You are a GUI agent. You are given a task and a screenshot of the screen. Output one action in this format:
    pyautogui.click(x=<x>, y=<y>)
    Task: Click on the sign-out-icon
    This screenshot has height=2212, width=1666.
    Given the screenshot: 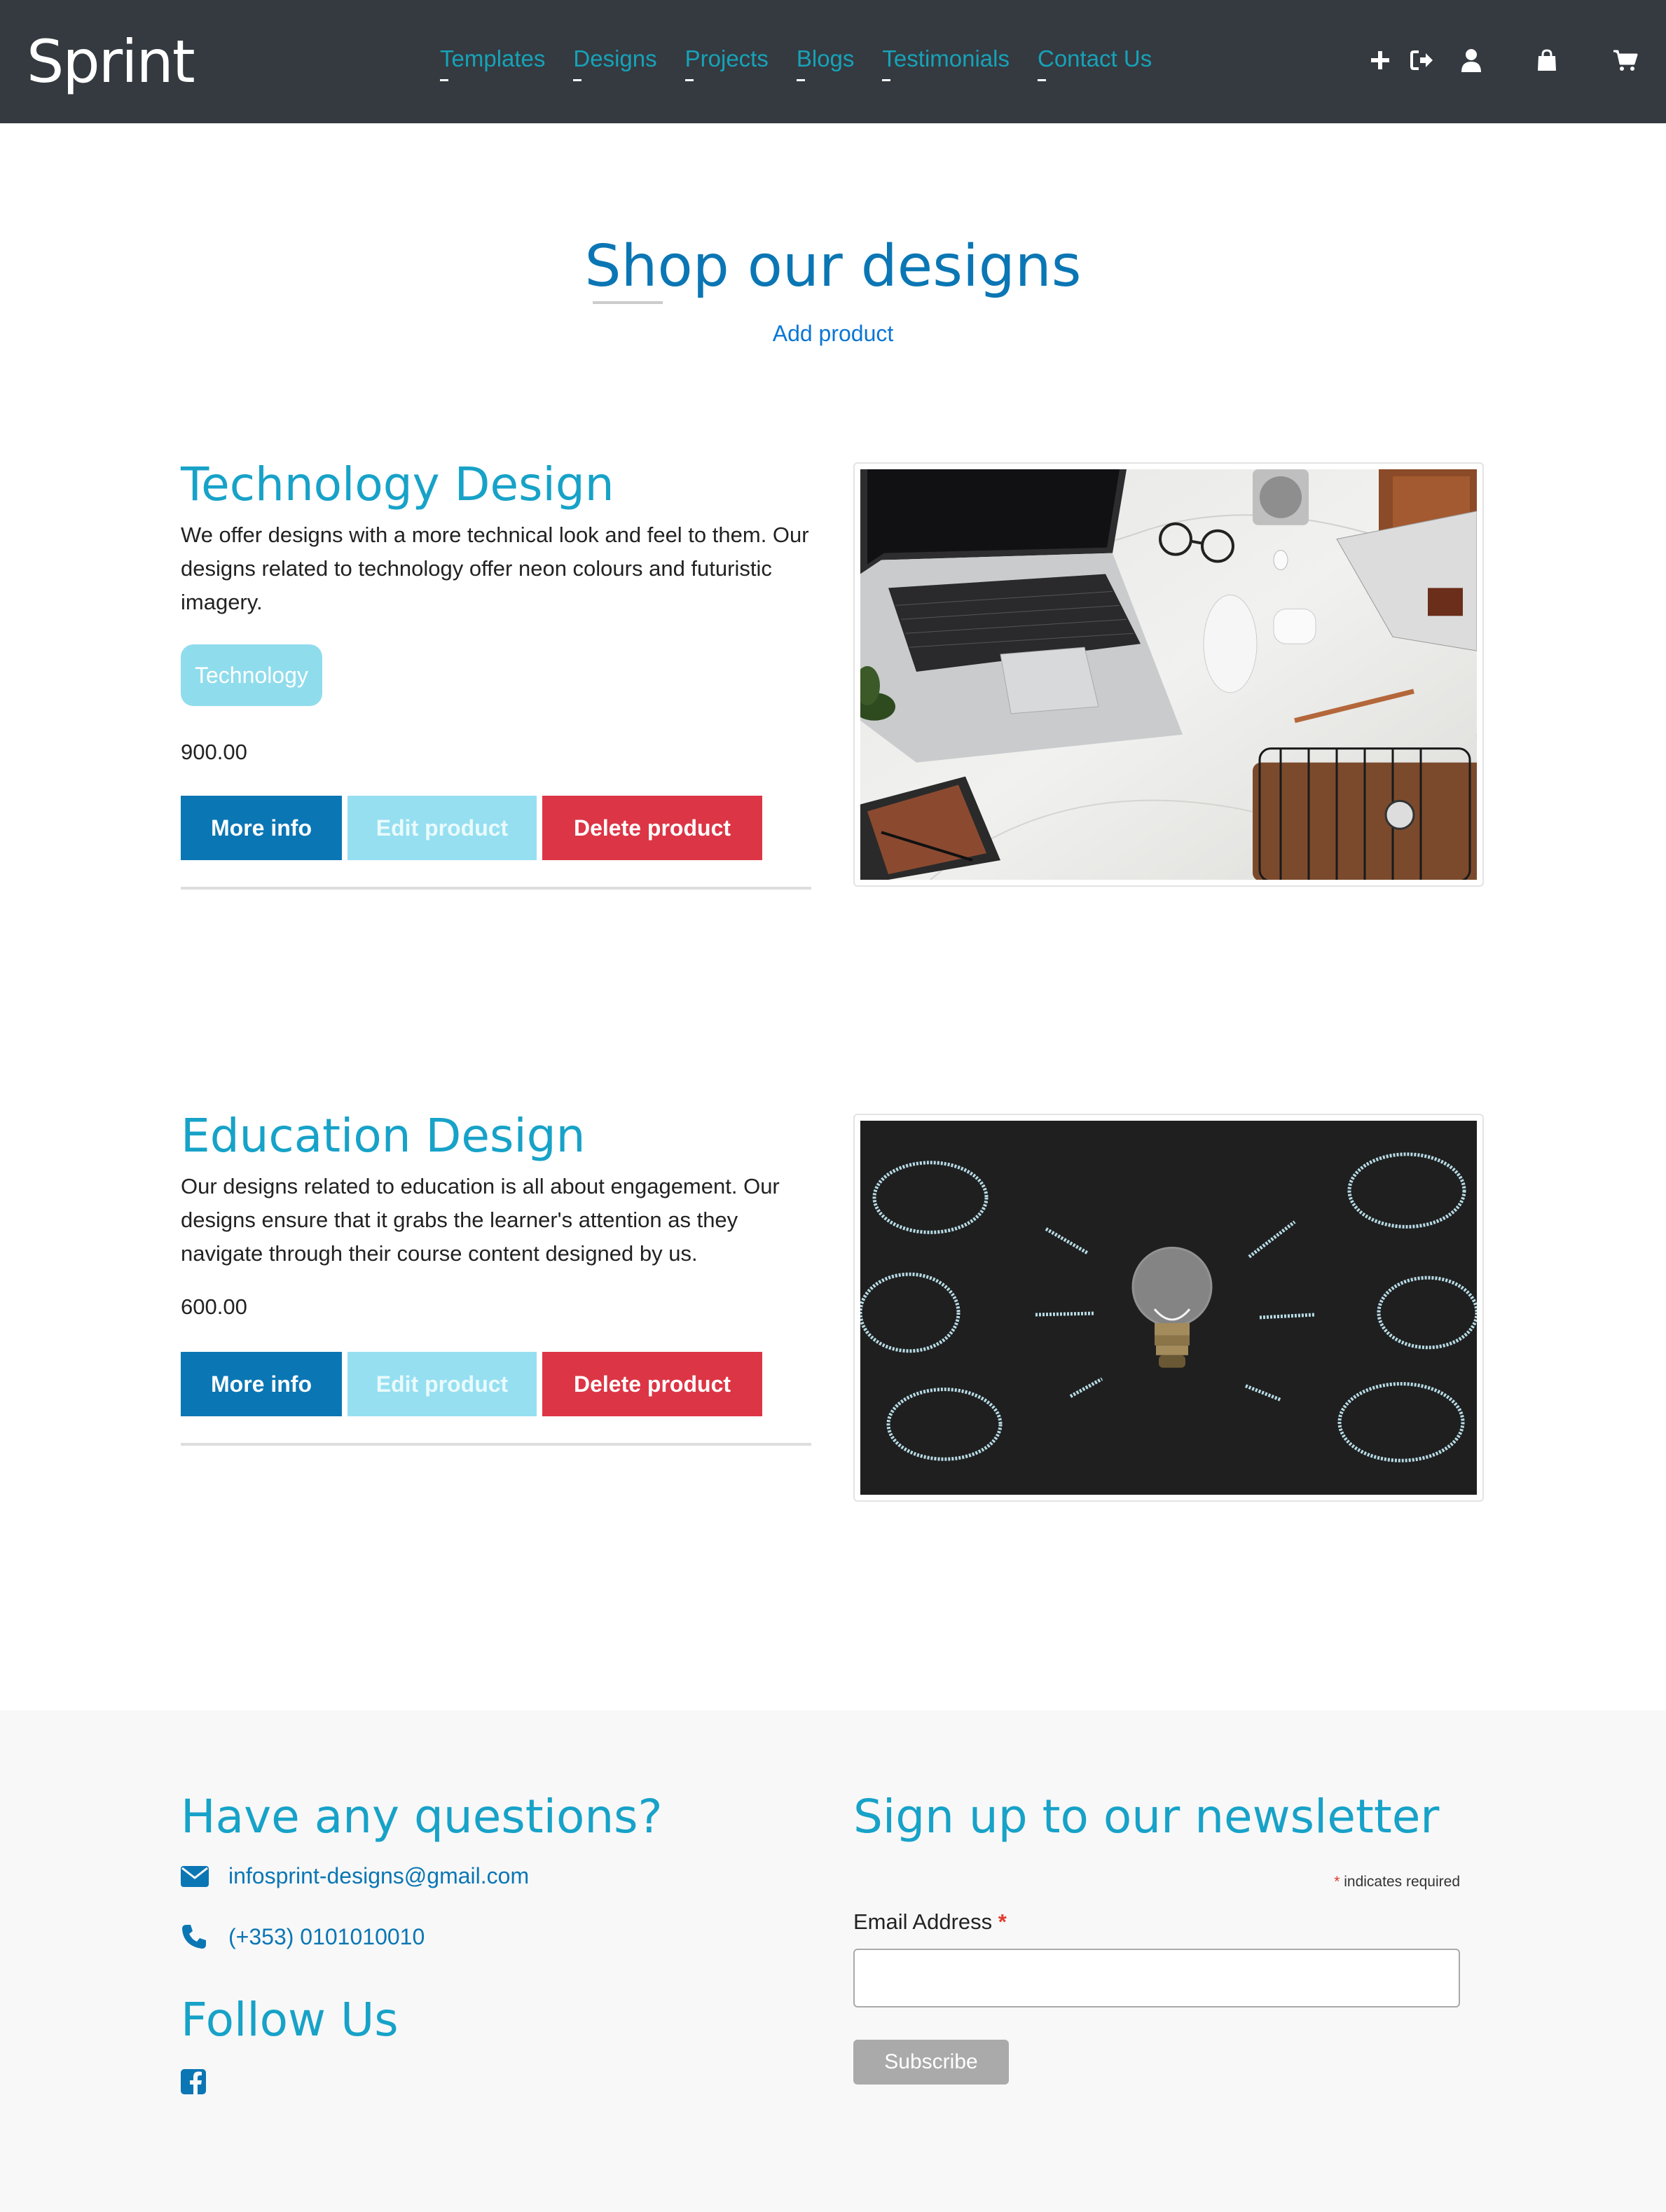 What is the action you would take?
    pyautogui.click(x=1422, y=60)
    